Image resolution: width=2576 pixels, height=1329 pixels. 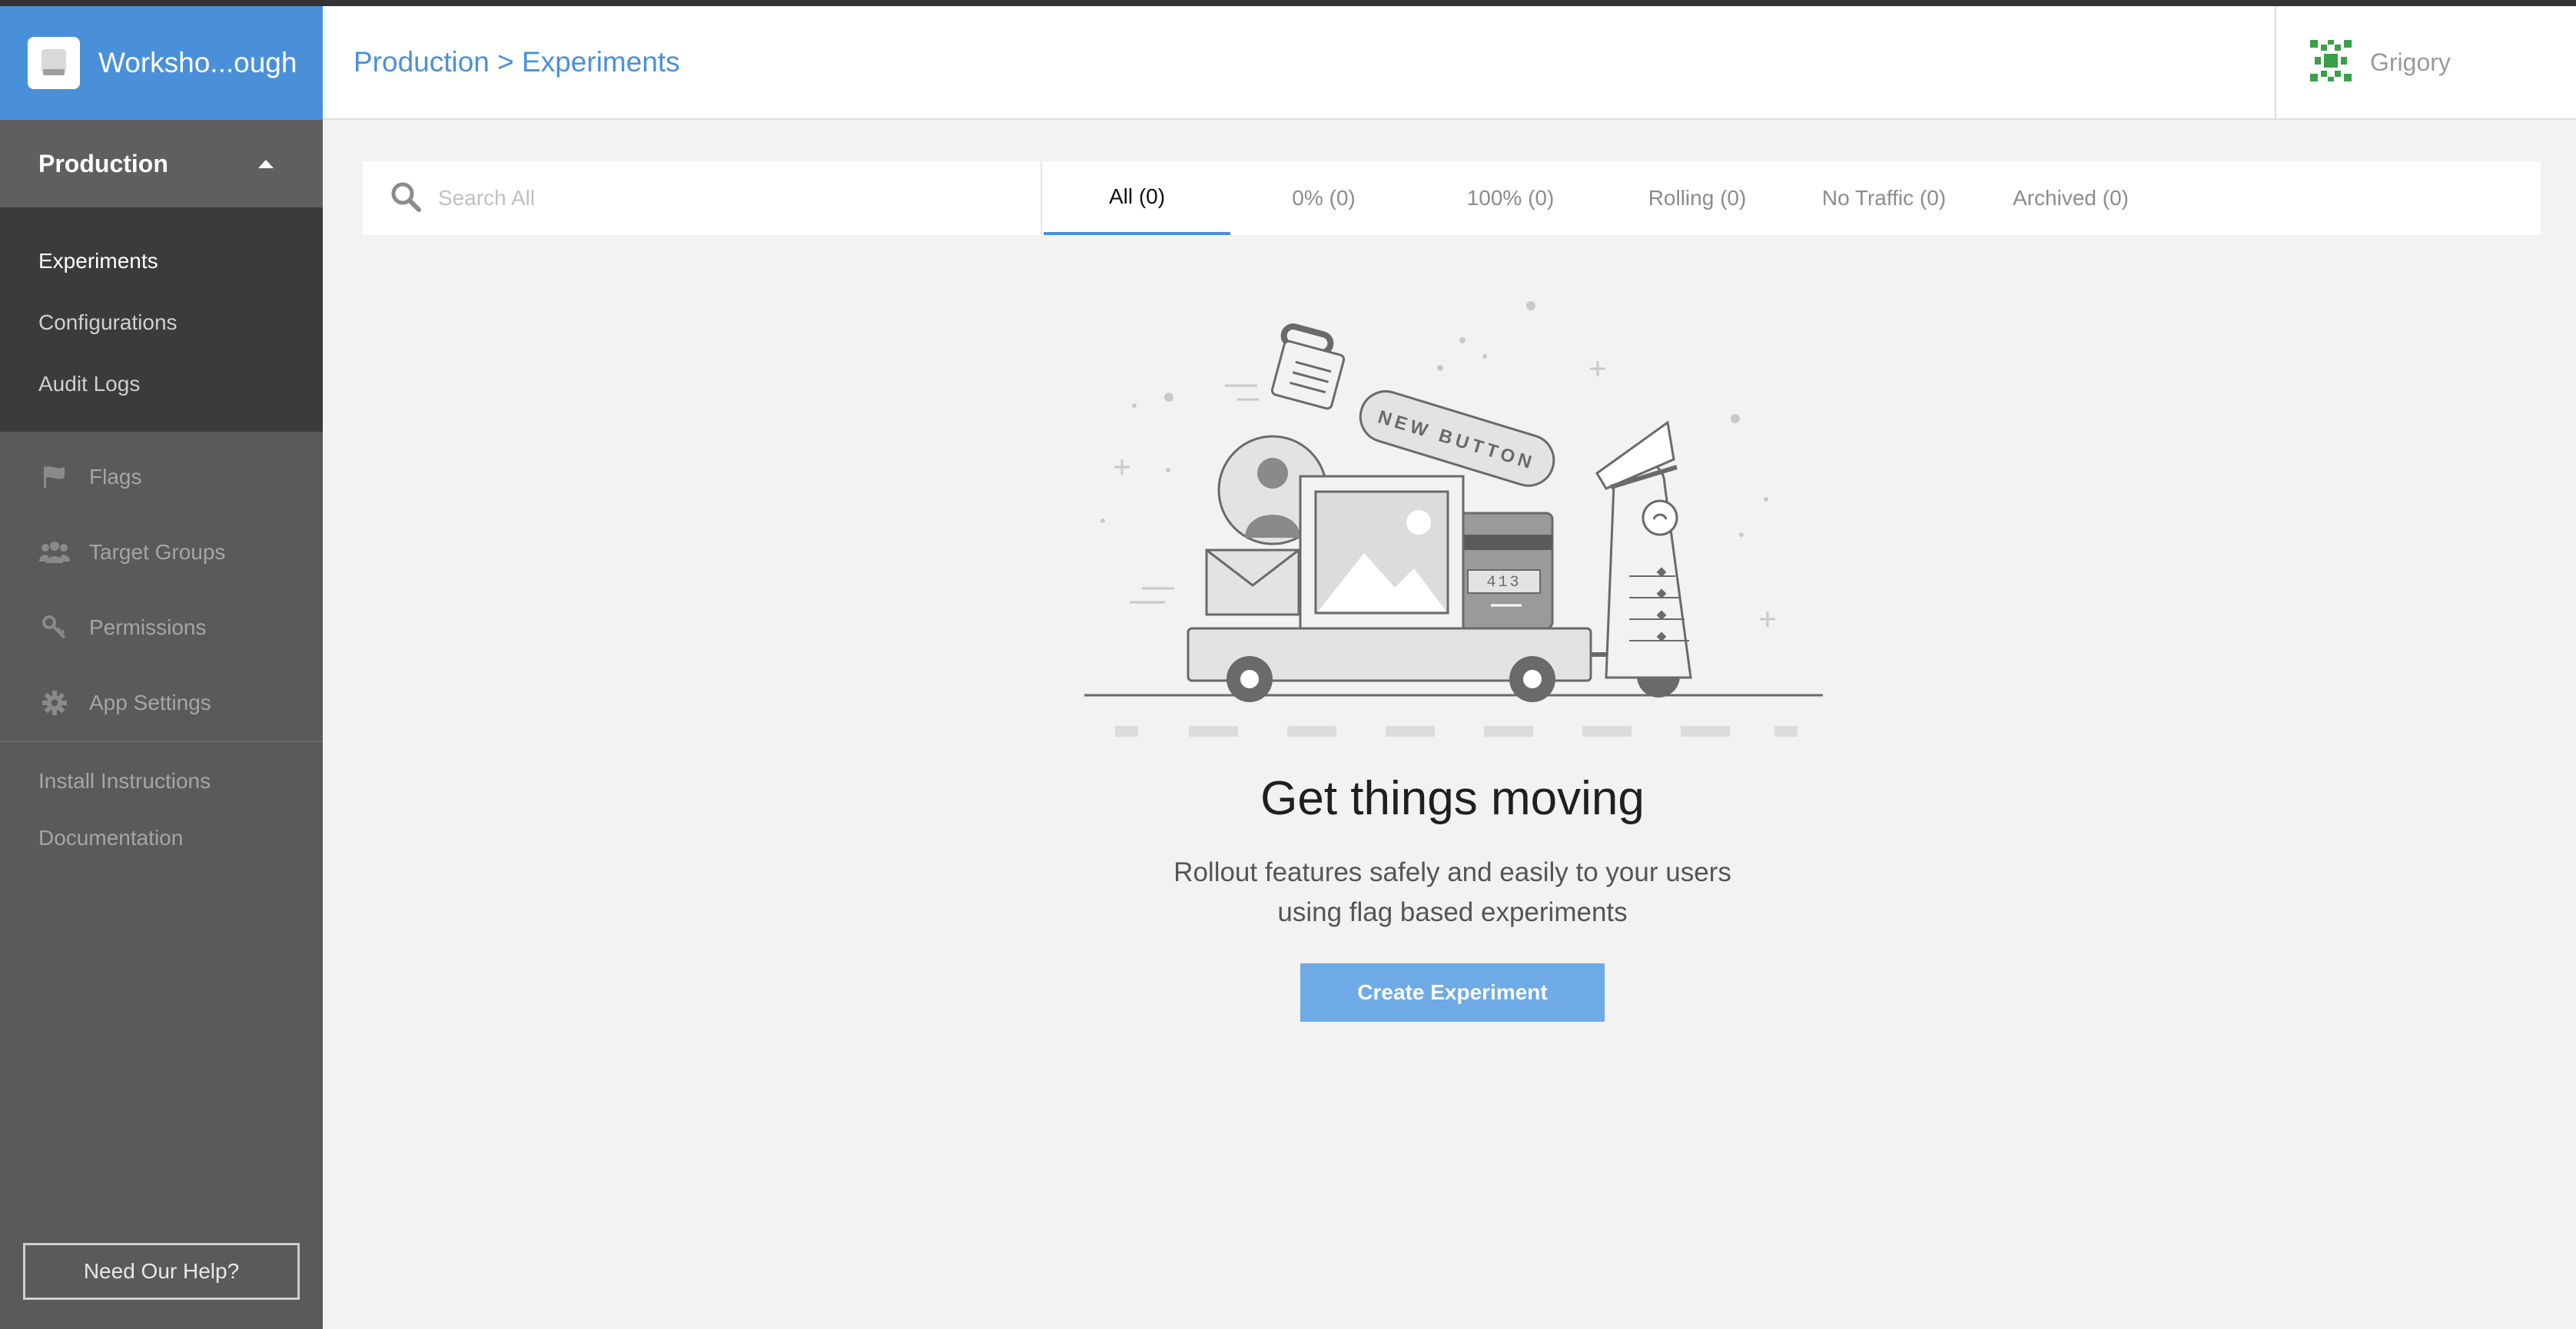 What do you see at coordinates (161, 1271) in the screenshot?
I see `need-help-button: Need Our Help?` at bounding box center [161, 1271].